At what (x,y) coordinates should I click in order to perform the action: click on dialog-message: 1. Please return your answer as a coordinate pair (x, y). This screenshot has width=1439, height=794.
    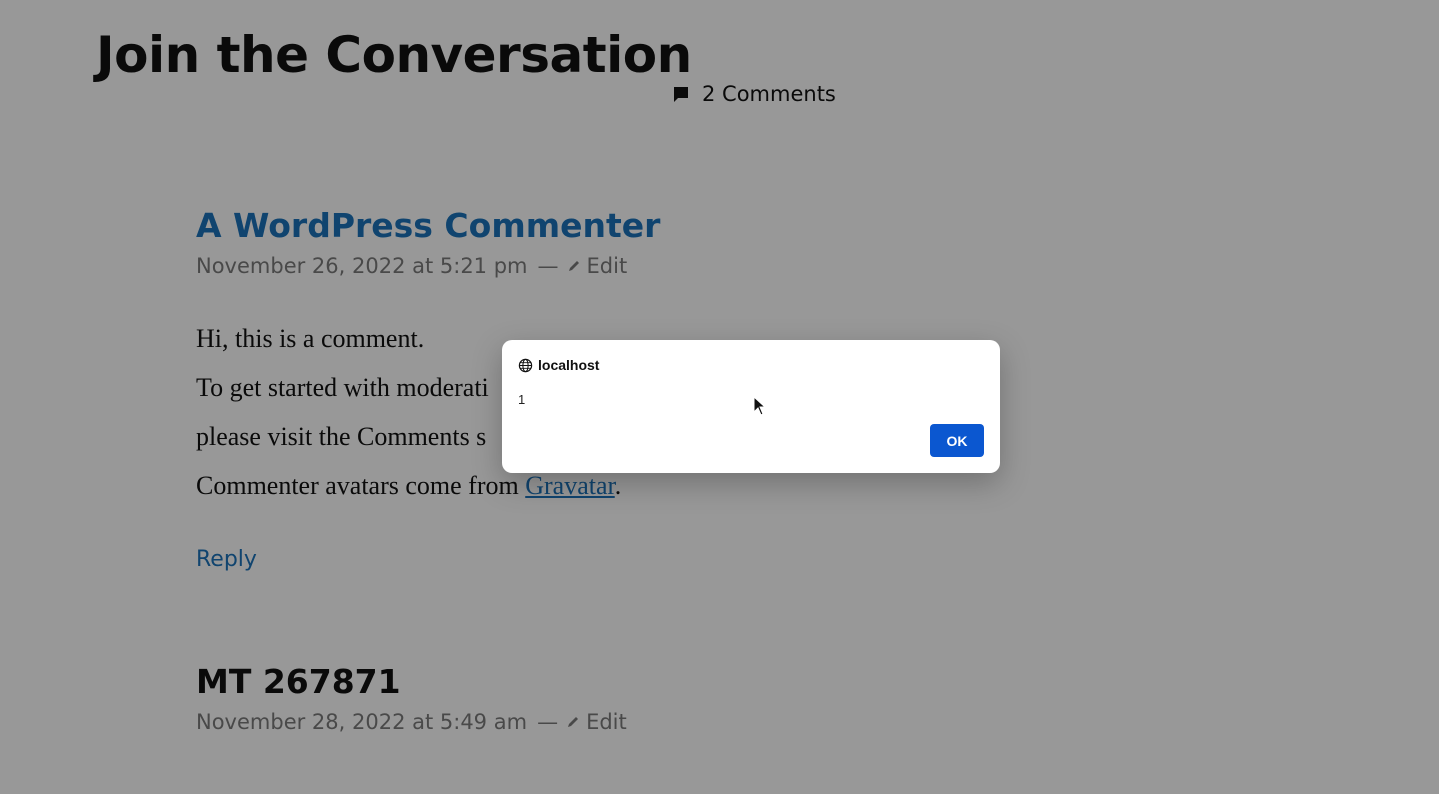
    Looking at the image, I should click on (522, 399).